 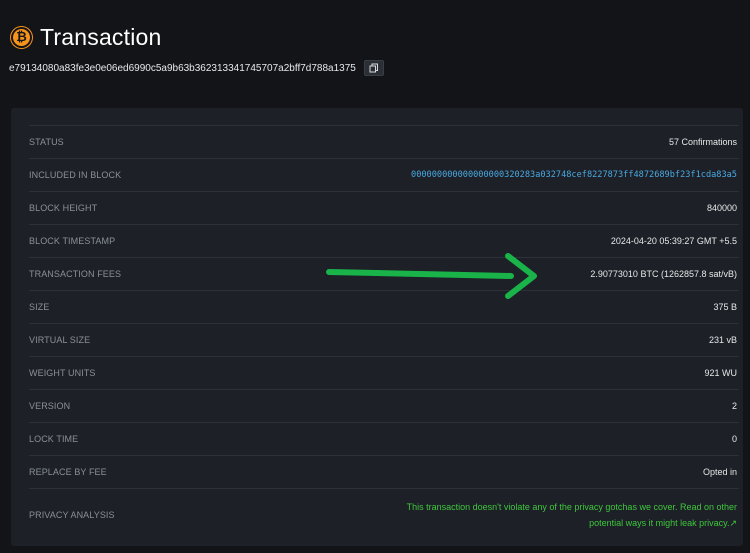 I want to click on version-value: 2, so click(x=734, y=406).